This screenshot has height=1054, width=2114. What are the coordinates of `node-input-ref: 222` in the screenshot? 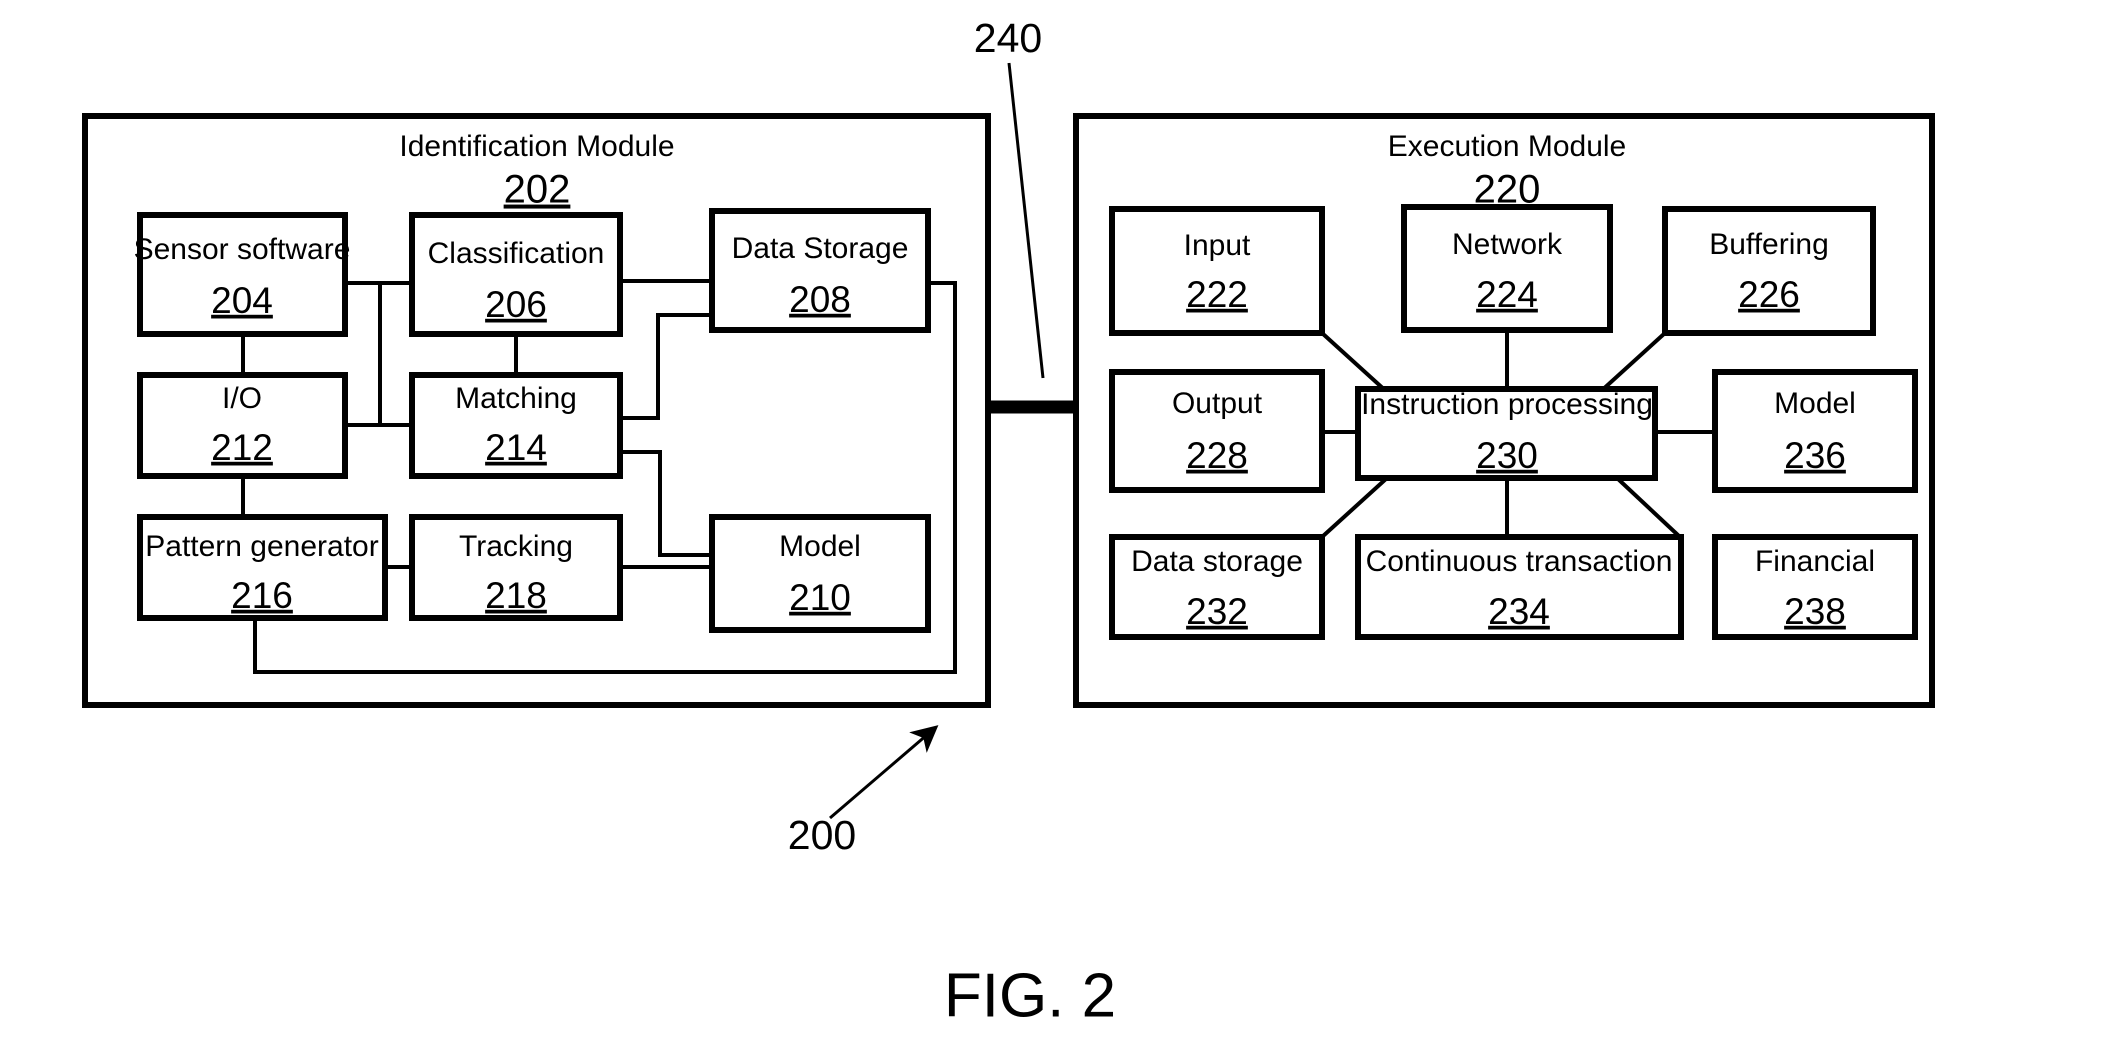 It's located at (1217, 294).